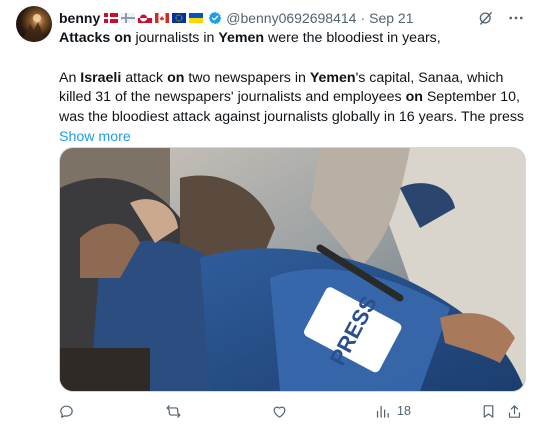  I want to click on repost-button, so click(173, 411).